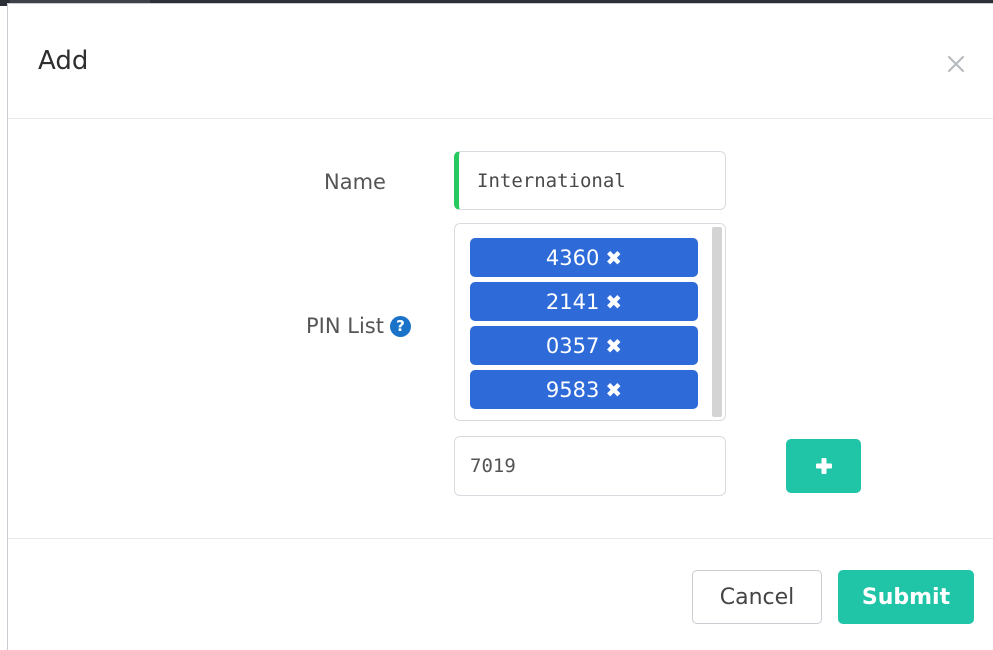 This screenshot has width=993, height=650. What do you see at coordinates (572, 389) in the screenshot?
I see `pin-value: 9583` at bounding box center [572, 389].